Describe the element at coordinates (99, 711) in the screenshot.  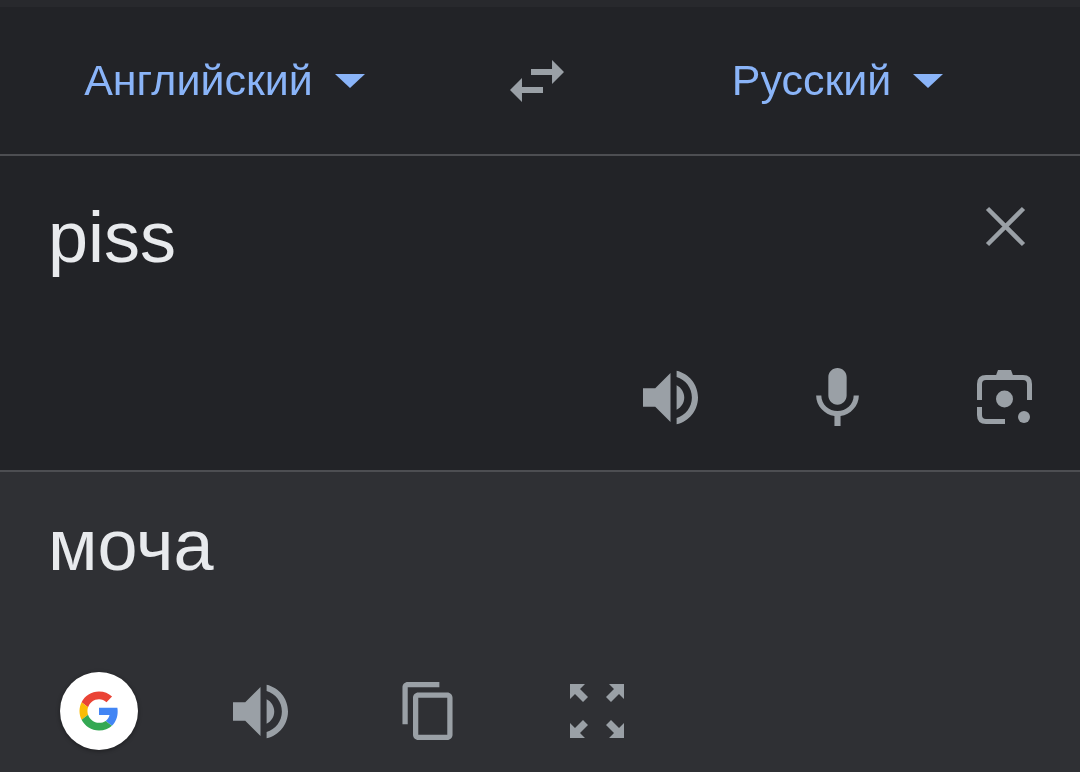
I see `colored-g-icon` at that location.